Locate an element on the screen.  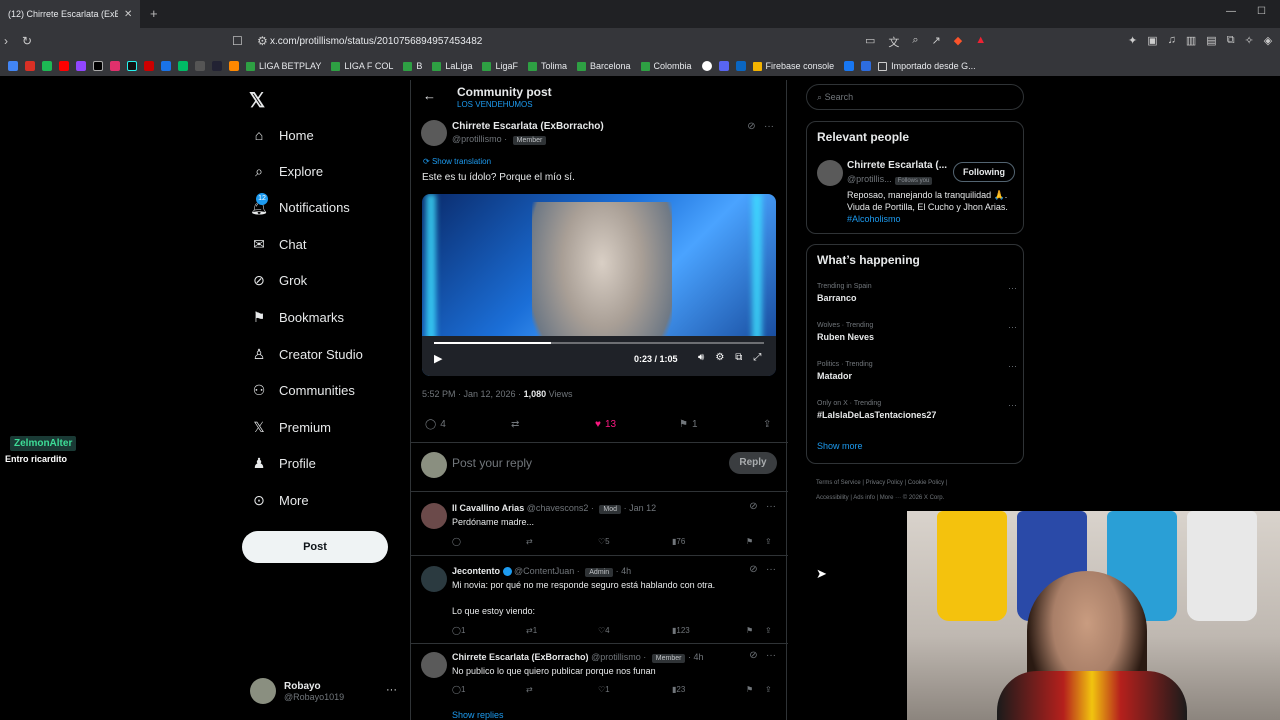
share-button: ⇪ is located at coordinates (767, 424).